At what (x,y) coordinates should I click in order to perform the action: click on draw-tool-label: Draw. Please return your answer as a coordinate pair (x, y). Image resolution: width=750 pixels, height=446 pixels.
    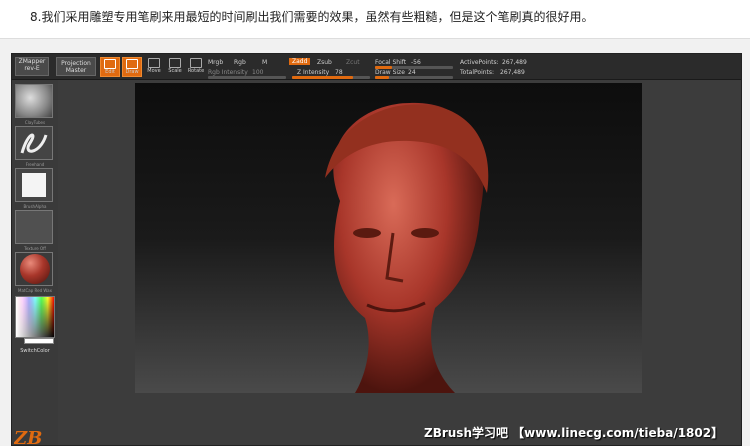
    Looking at the image, I should click on (132, 72).